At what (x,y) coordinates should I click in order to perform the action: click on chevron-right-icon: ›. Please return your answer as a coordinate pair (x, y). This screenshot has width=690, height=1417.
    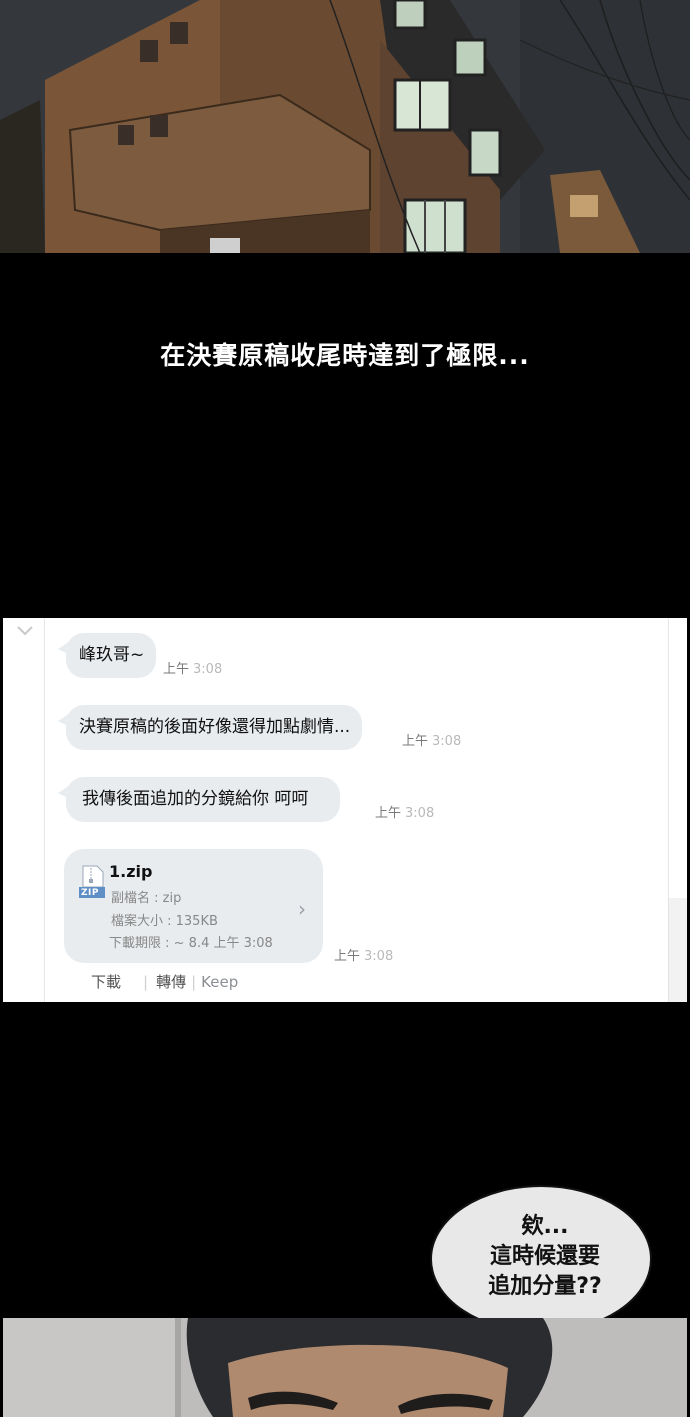
    Looking at the image, I should click on (302, 909).